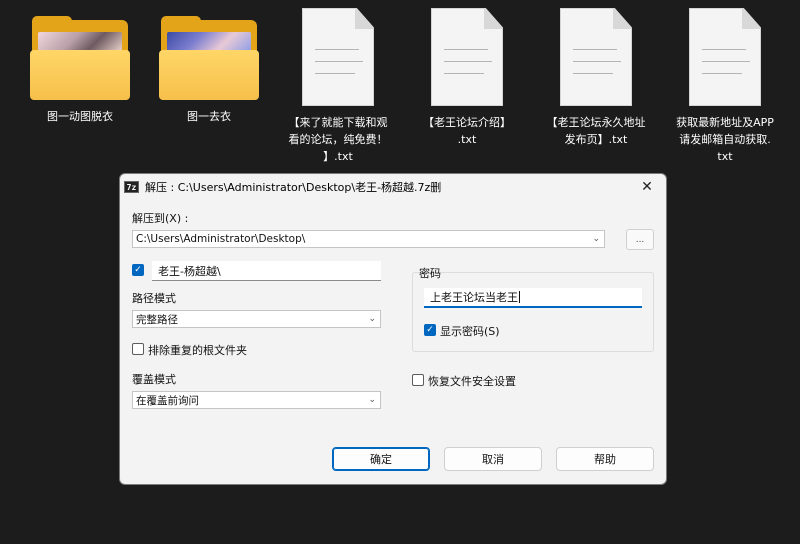  What do you see at coordinates (430, 273) in the screenshot?
I see `password-label: 密码` at bounding box center [430, 273].